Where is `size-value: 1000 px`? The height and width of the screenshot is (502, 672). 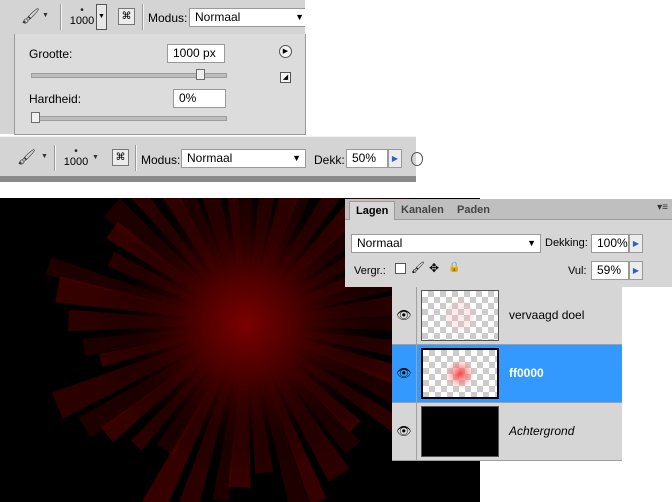 size-value: 1000 px is located at coordinates (194, 53).